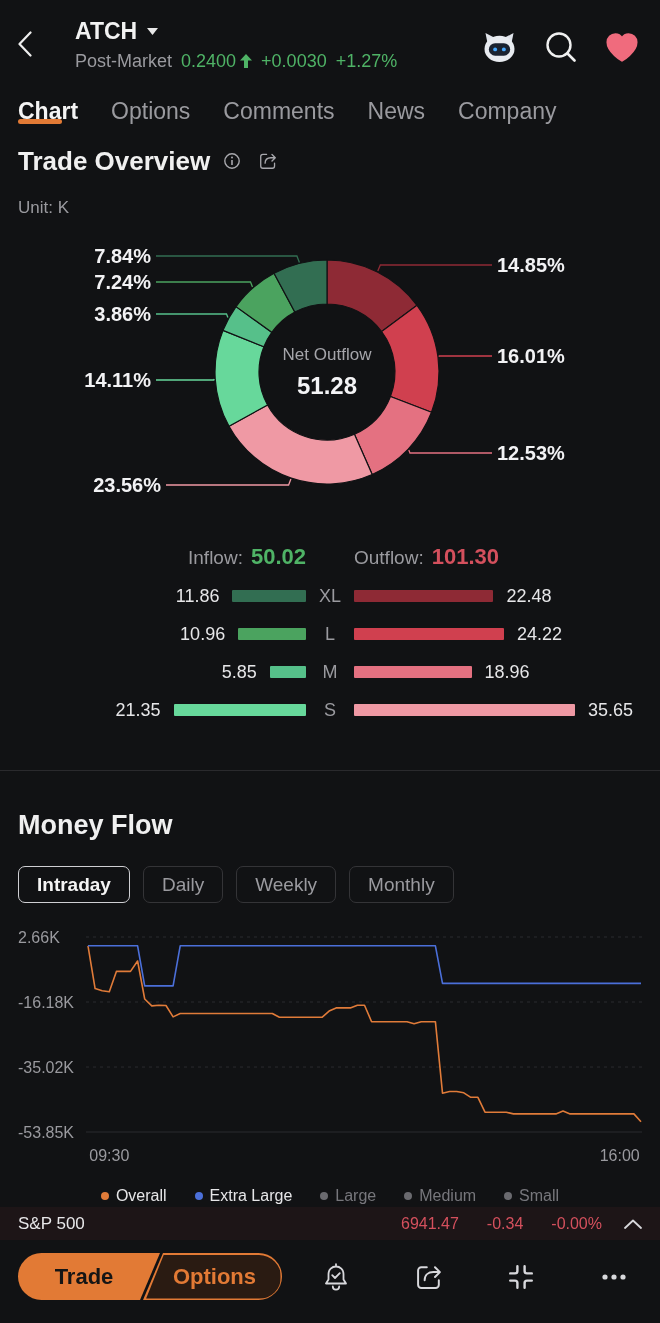  I want to click on y-axis-label: -35.02K, so click(46, 1067).